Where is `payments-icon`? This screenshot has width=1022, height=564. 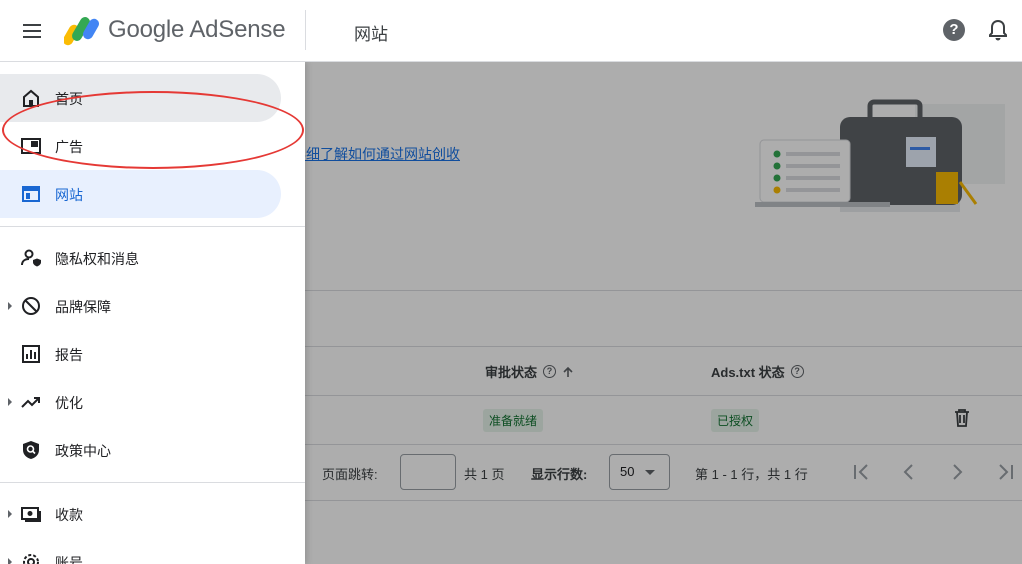
payments-icon is located at coordinates (31, 514).